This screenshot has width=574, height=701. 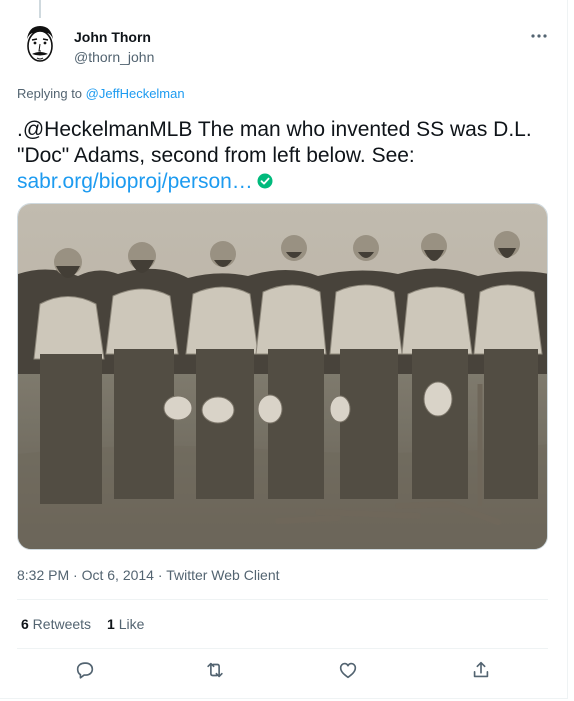 I want to click on like-button, so click(x=349, y=671).